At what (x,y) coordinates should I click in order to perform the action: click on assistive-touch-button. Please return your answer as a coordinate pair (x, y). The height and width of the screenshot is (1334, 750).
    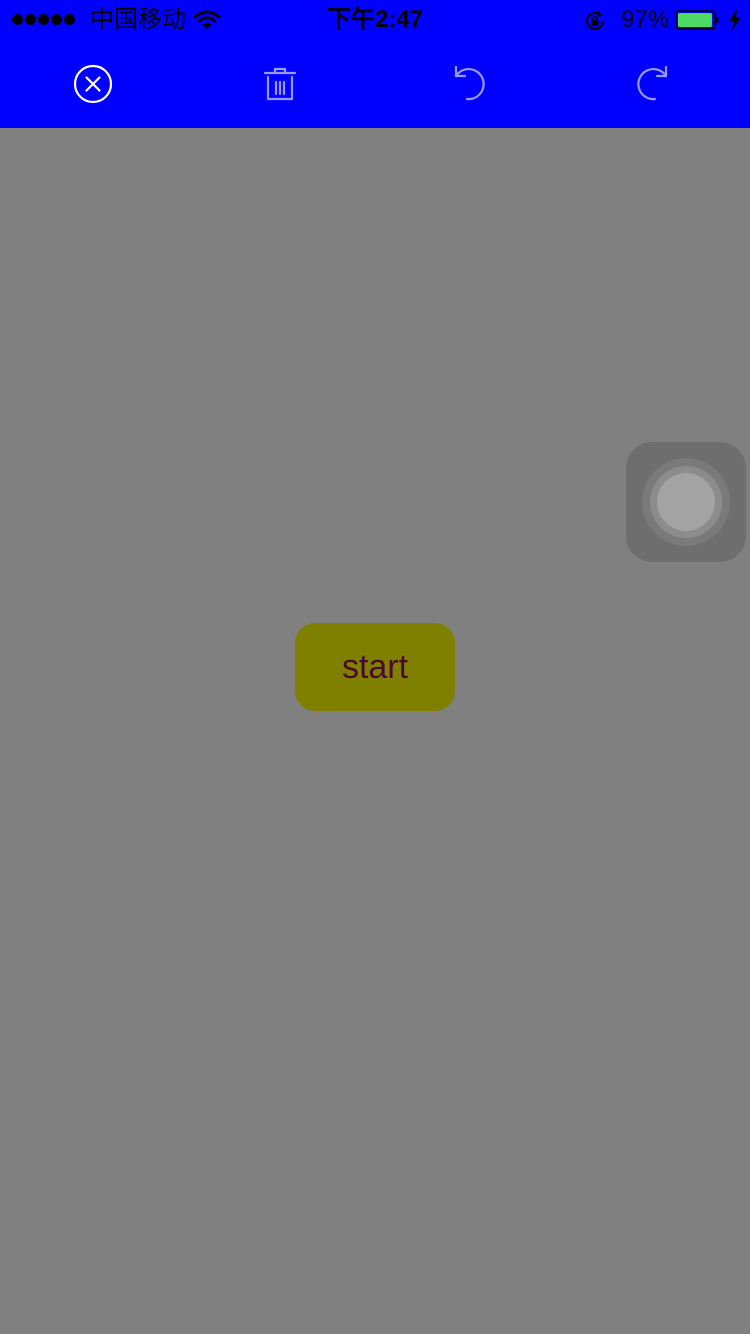
    Looking at the image, I should click on (686, 502).